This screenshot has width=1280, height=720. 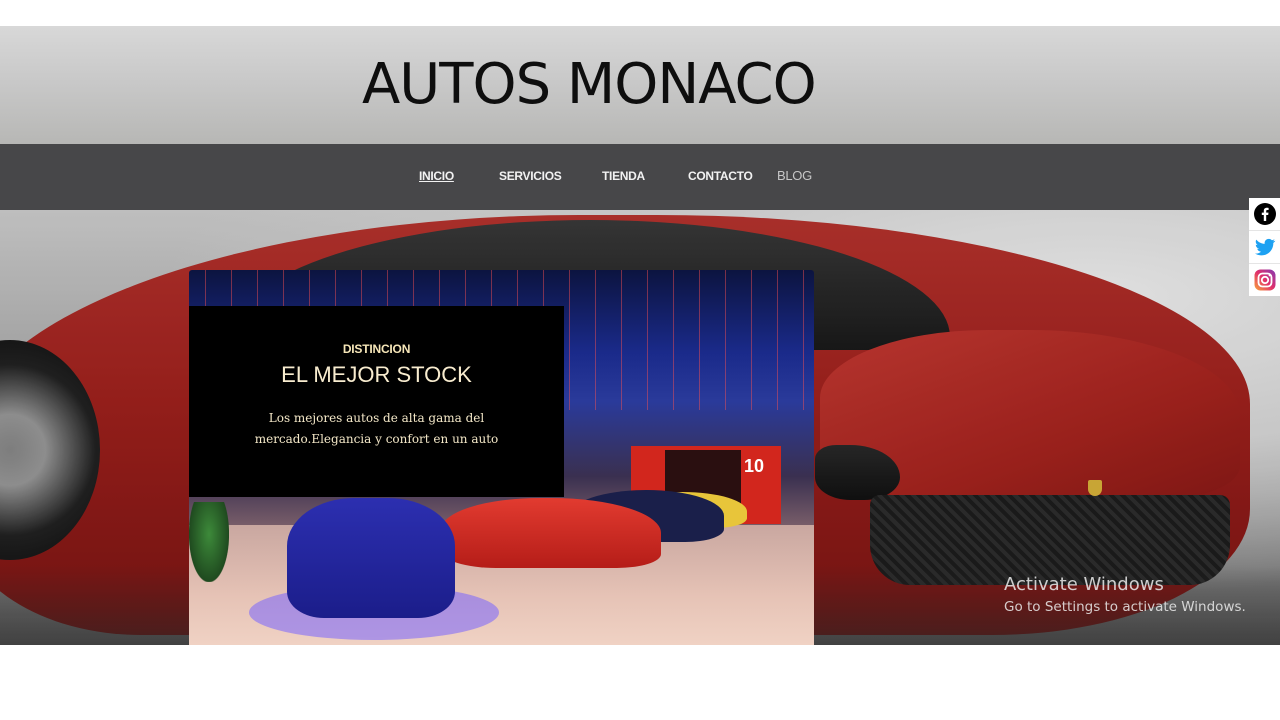 I want to click on social-instagram-link, so click(x=1264, y=279).